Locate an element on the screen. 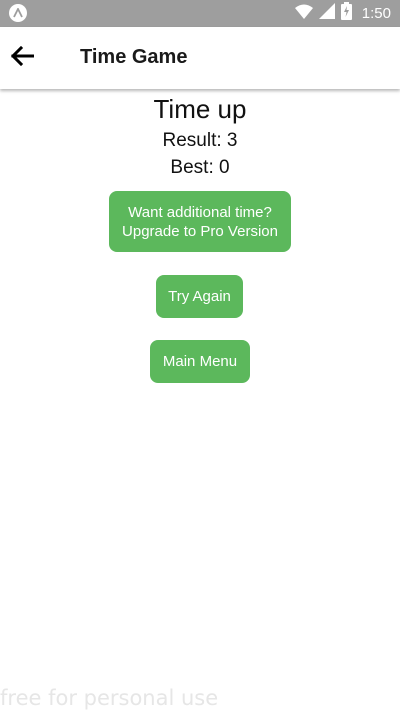 Image resolution: width=400 pixels, height=712 pixels. status-bar: 1:50 is located at coordinates (200, 13).